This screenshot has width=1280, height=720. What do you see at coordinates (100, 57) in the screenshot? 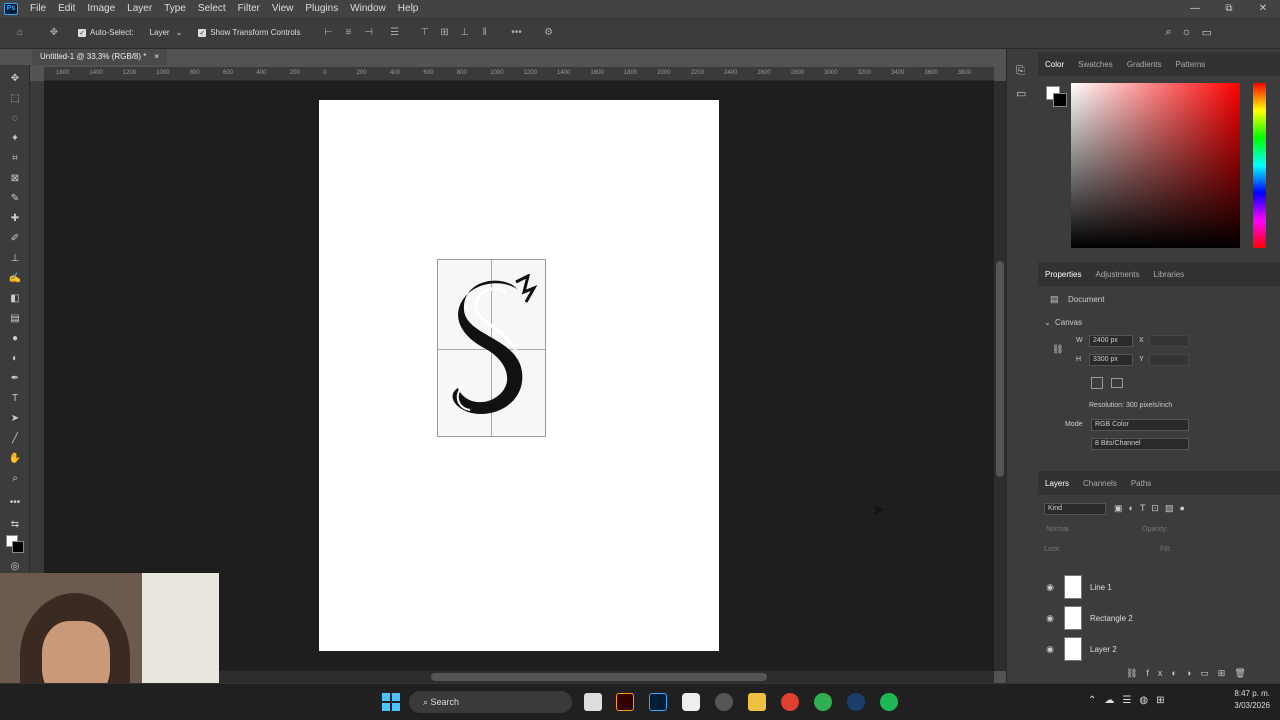
I see `document-tab: Untitled-1 @ 33,3% (RGB/8) * ×` at bounding box center [100, 57].